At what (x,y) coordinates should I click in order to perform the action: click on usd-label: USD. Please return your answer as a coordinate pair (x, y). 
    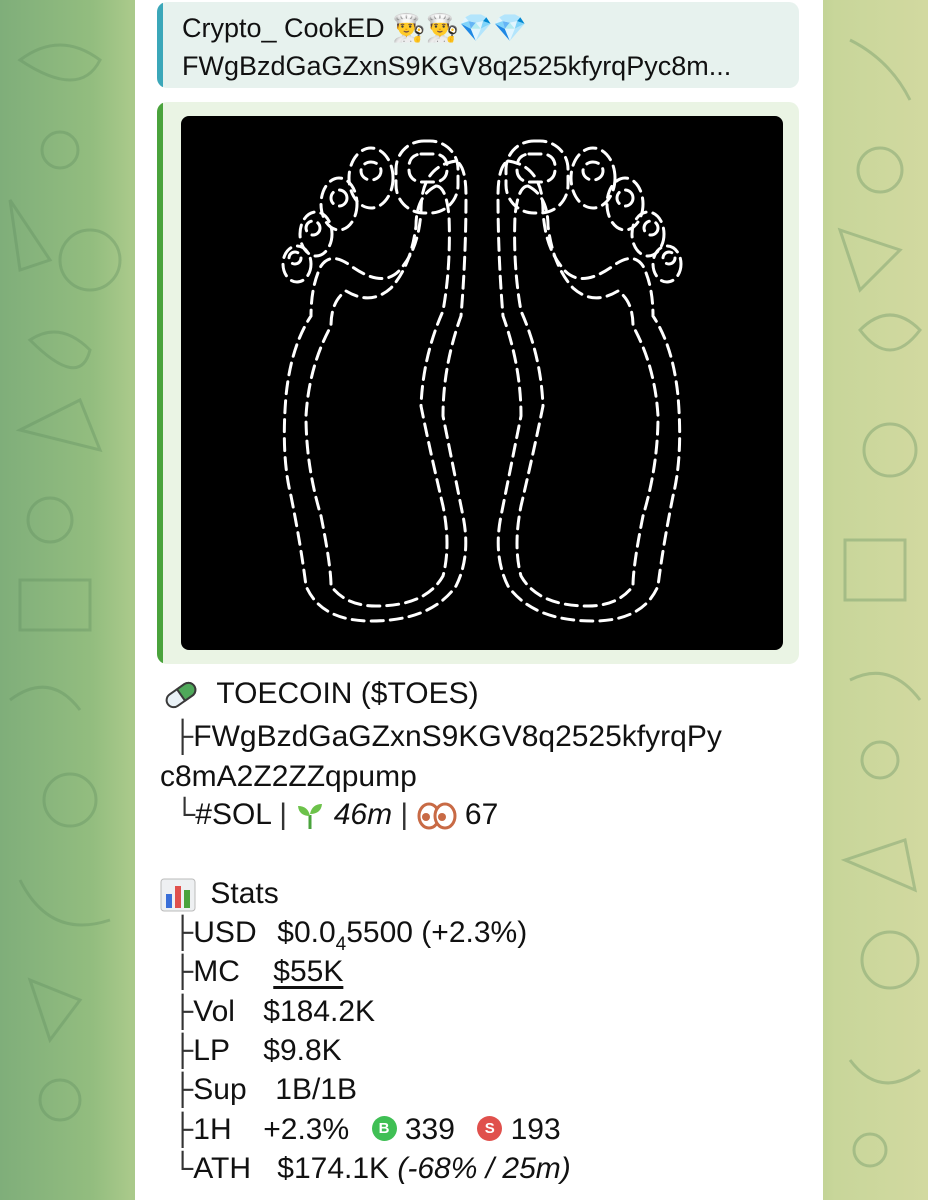
    Looking at the image, I should click on (225, 932).